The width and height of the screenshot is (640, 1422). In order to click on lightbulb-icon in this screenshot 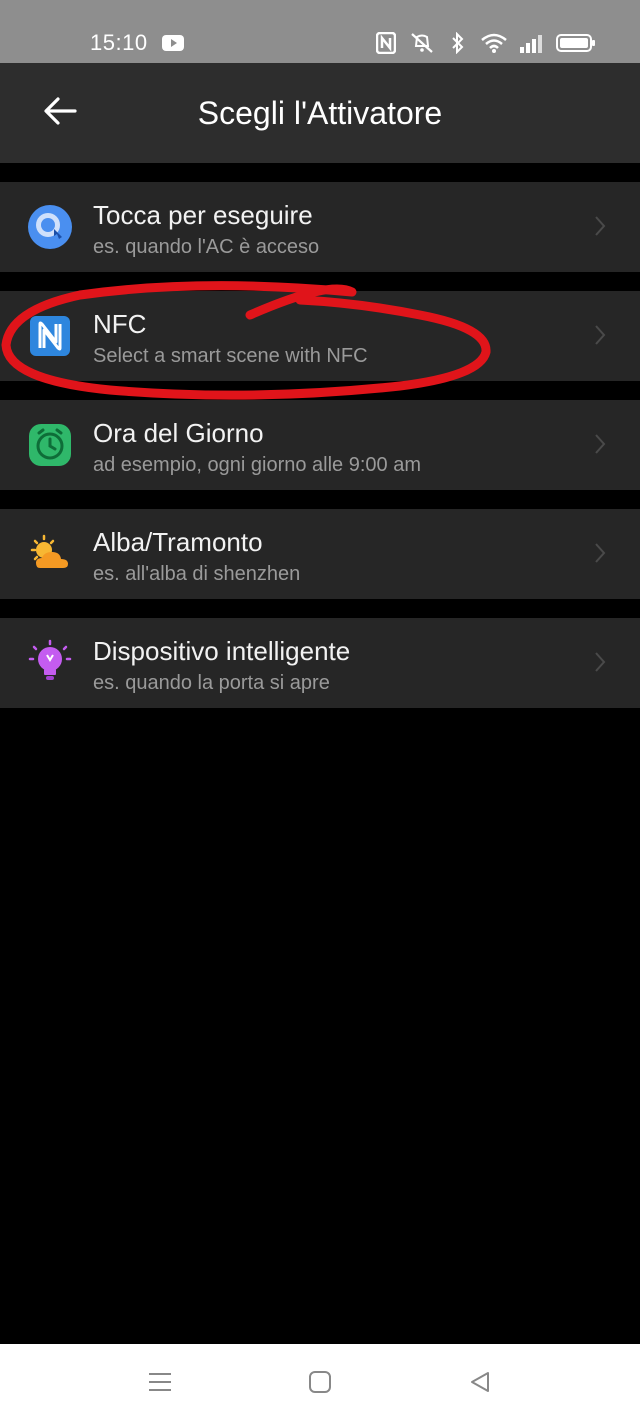, I will do `click(50, 663)`.